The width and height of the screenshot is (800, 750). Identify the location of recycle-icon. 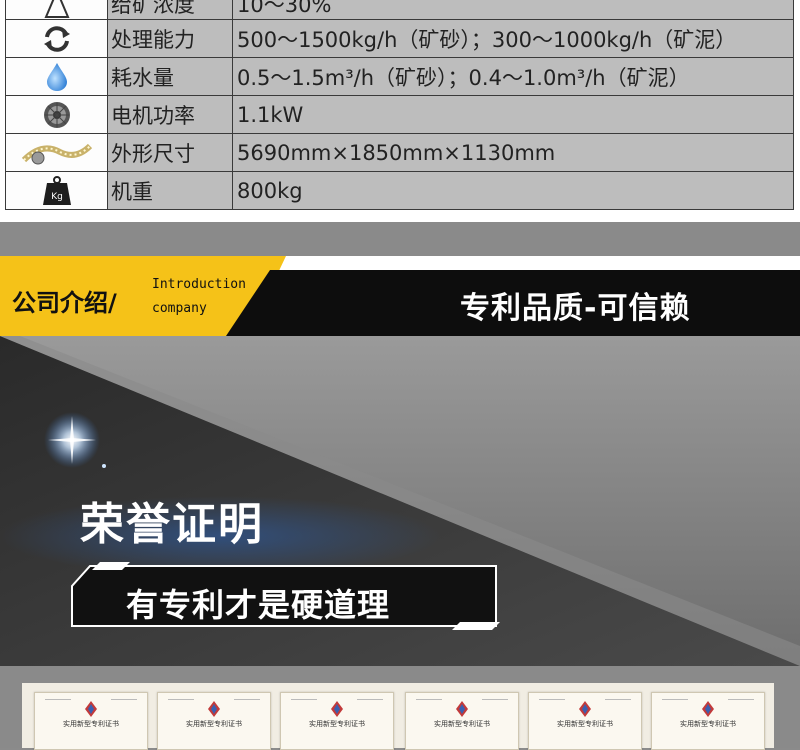
(56, 38).